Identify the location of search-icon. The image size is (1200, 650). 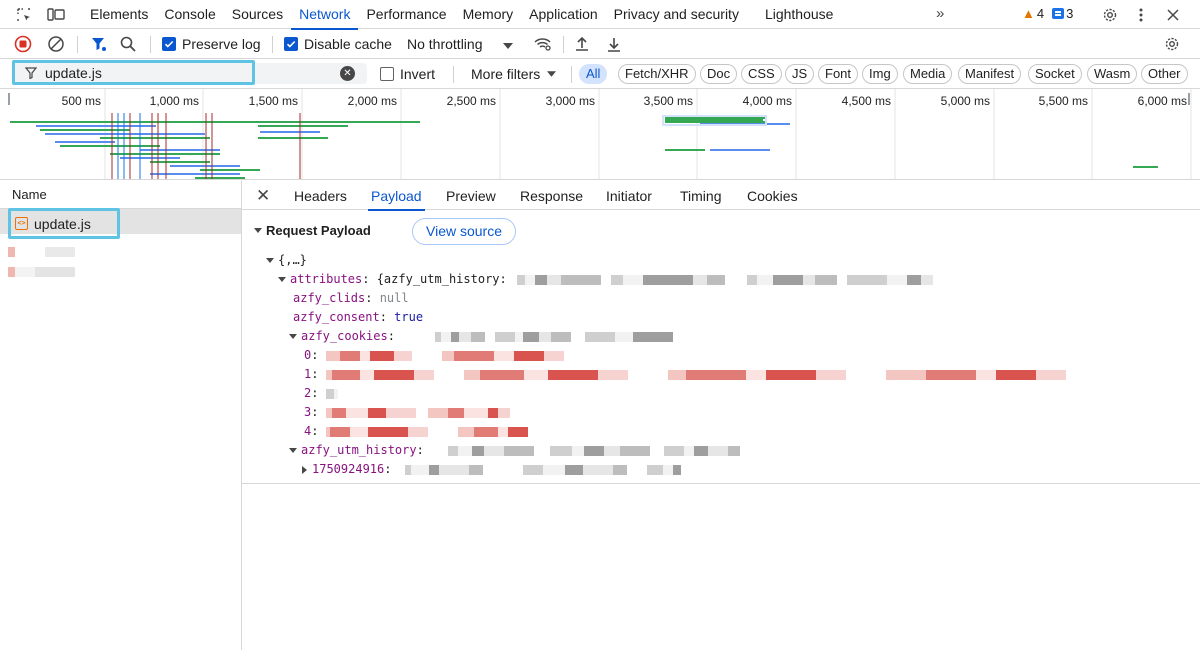
(128, 44).